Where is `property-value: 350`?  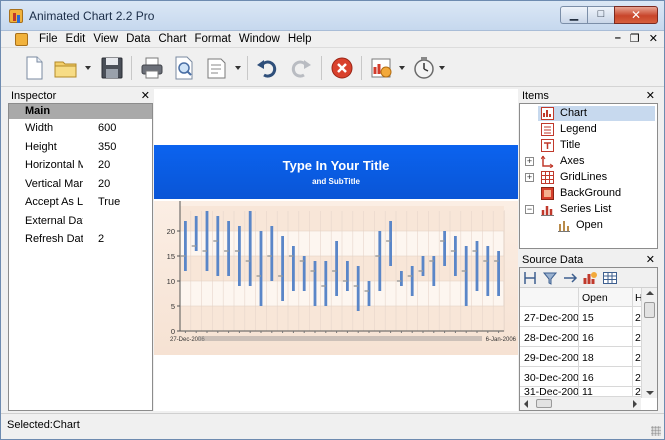
property-value: 350 is located at coordinates (99, 147).